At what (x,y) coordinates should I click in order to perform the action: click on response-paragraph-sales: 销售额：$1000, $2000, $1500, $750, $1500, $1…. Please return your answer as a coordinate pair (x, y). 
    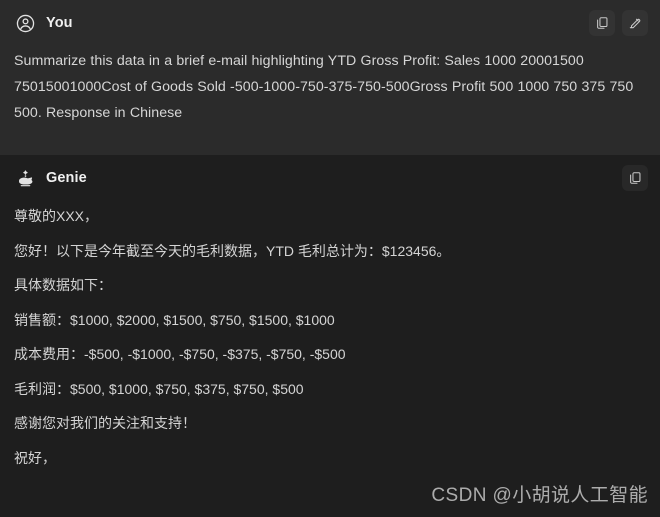
    Looking at the image, I should click on (174, 319).